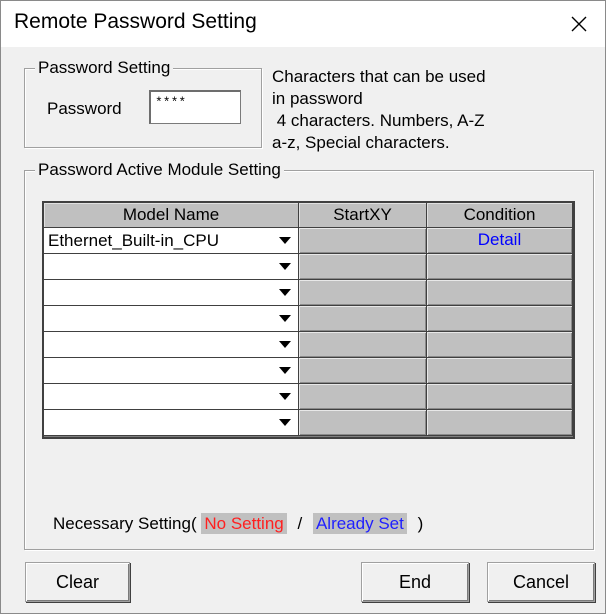 The height and width of the screenshot is (614, 606). I want to click on cancel-button: Cancel, so click(541, 582).